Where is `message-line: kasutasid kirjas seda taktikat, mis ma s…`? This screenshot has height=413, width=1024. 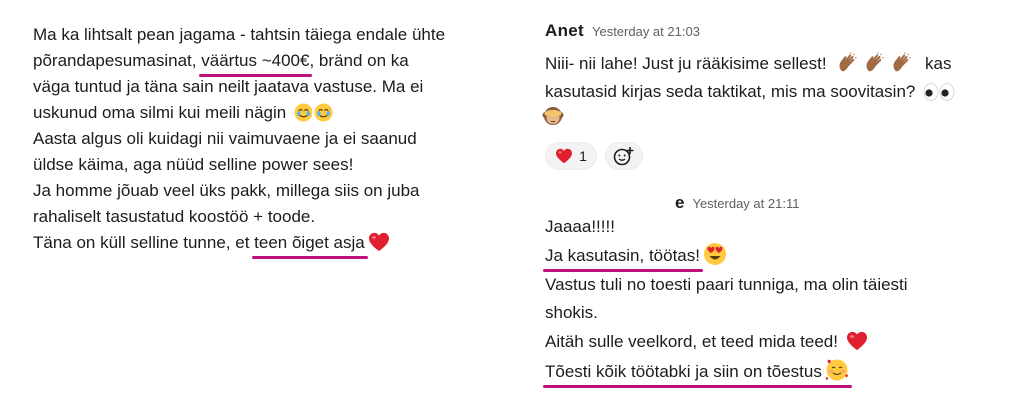 message-line: kasutasid kirjas seda taktikat, mis ma s… is located at coordinates (750, 92).